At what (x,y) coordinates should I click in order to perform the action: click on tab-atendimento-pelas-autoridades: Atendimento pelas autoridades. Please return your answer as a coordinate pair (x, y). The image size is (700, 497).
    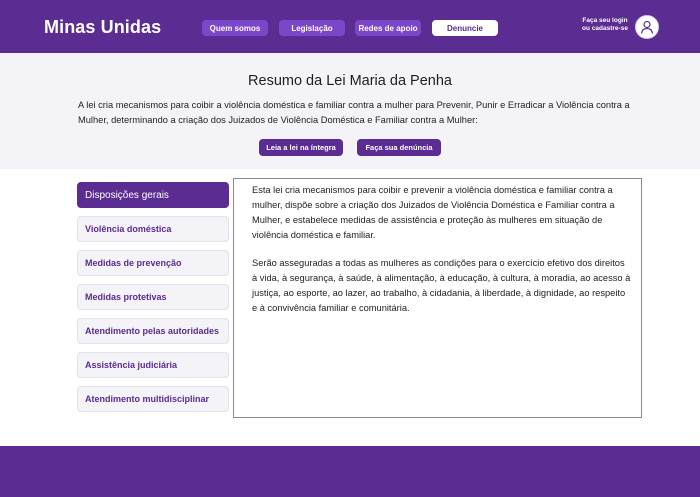
    Looking at the image, I should click on (153, 331).